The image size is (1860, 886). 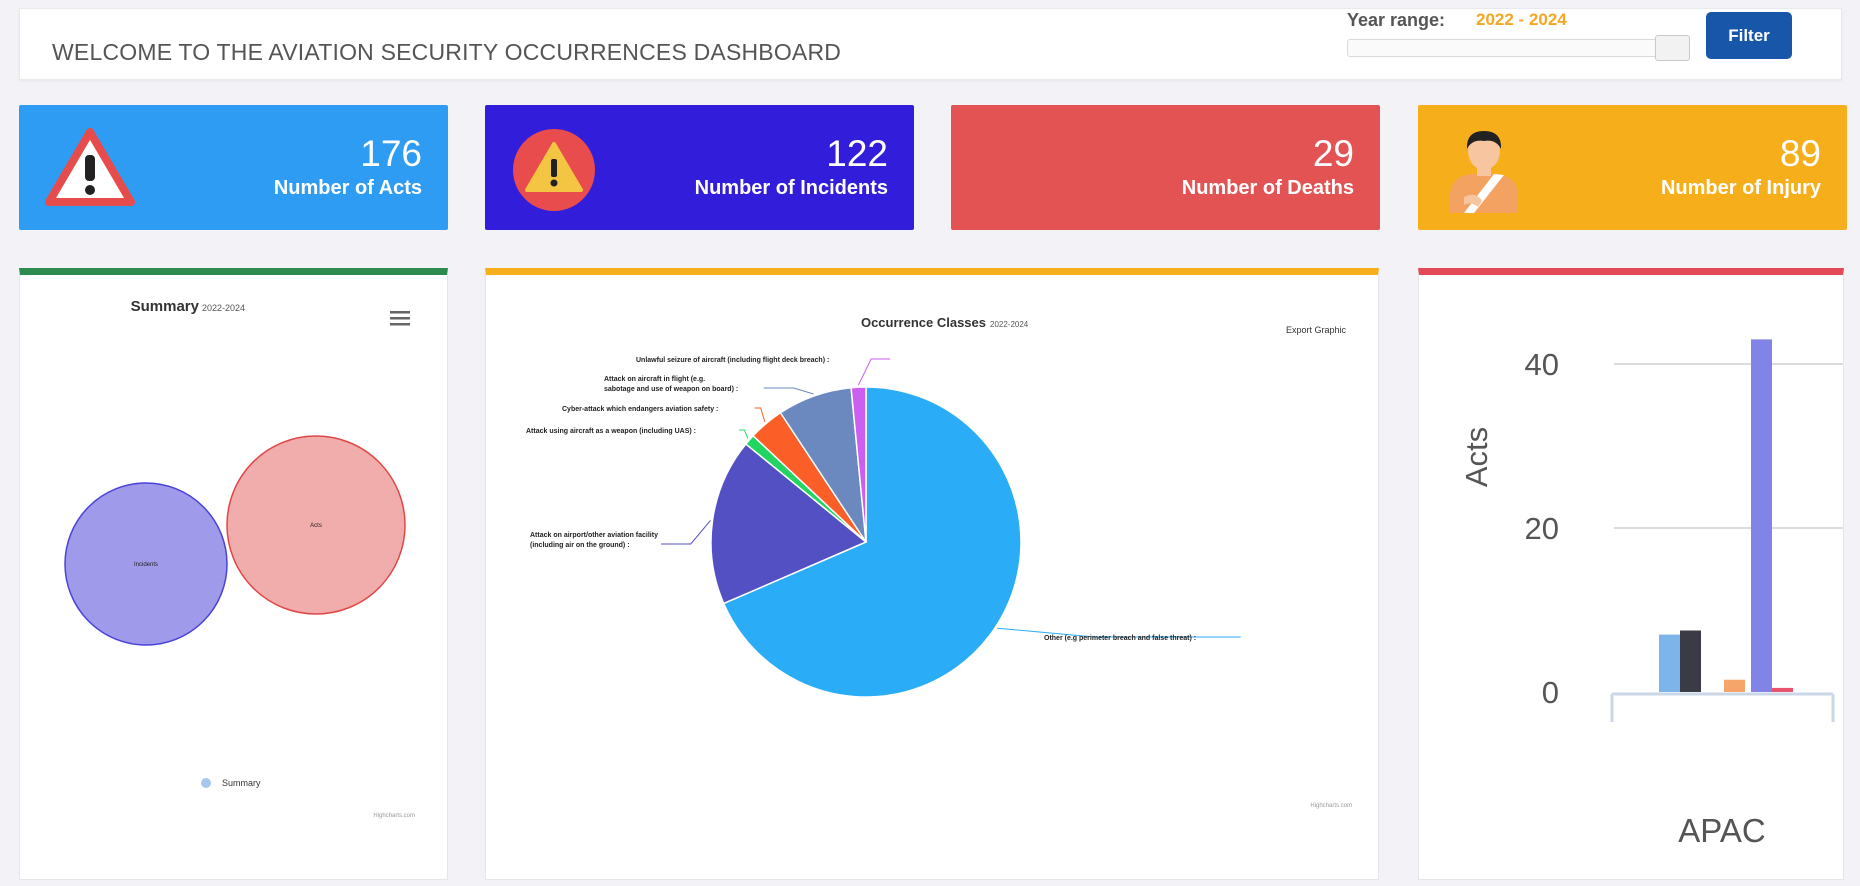 I want to click on hamburger-menu-icon, so click(x=400, y=318).